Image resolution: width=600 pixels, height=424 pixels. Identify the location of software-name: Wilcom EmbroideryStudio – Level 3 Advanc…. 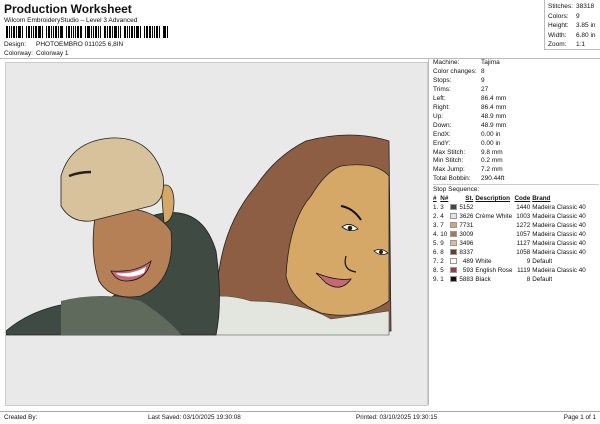
(71, 20).